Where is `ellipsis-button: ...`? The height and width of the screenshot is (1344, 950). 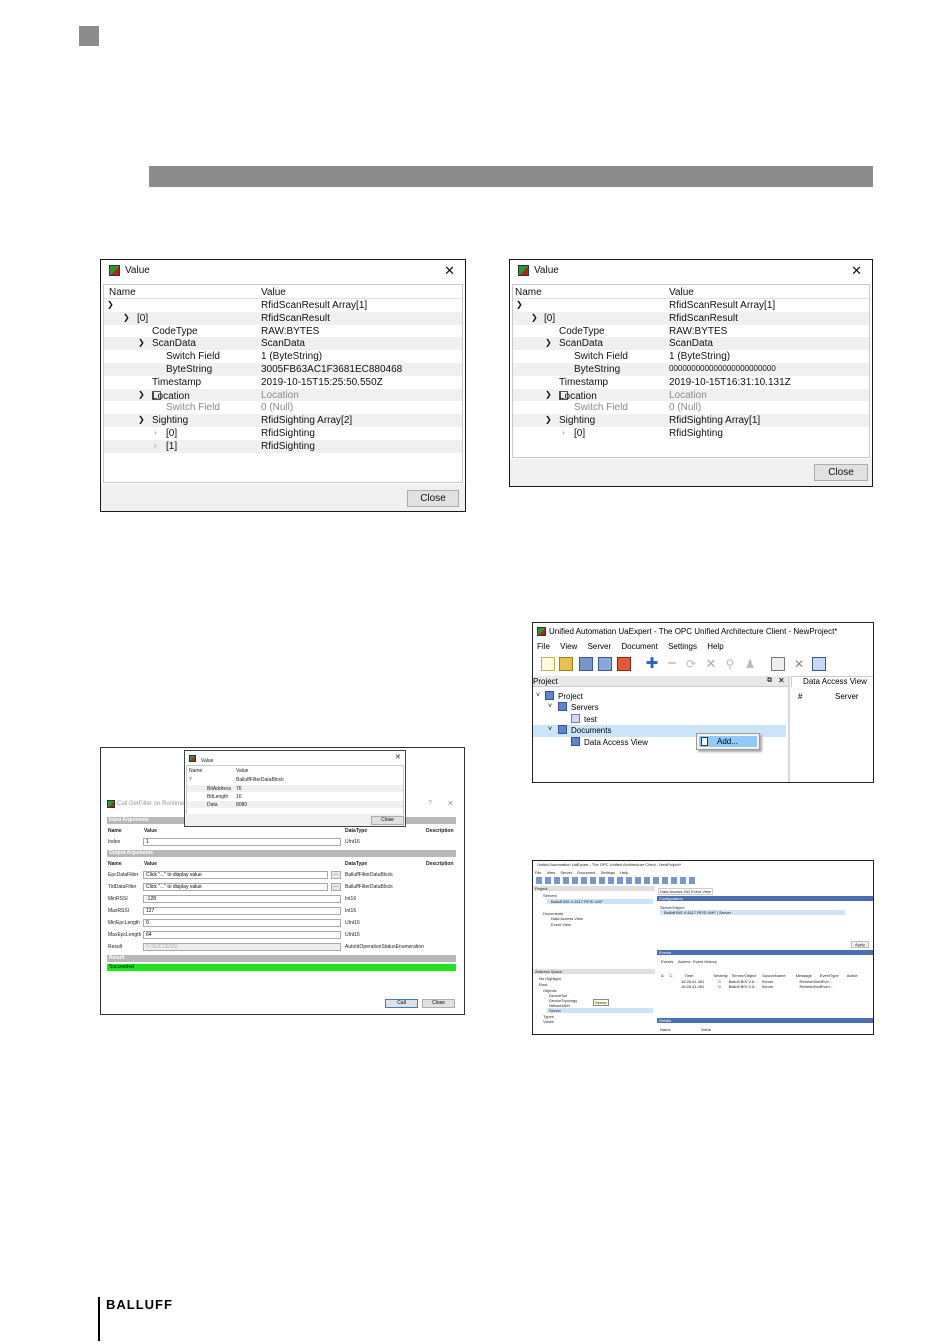
ellipsis-button: ... is located at coordinates (336, 887).